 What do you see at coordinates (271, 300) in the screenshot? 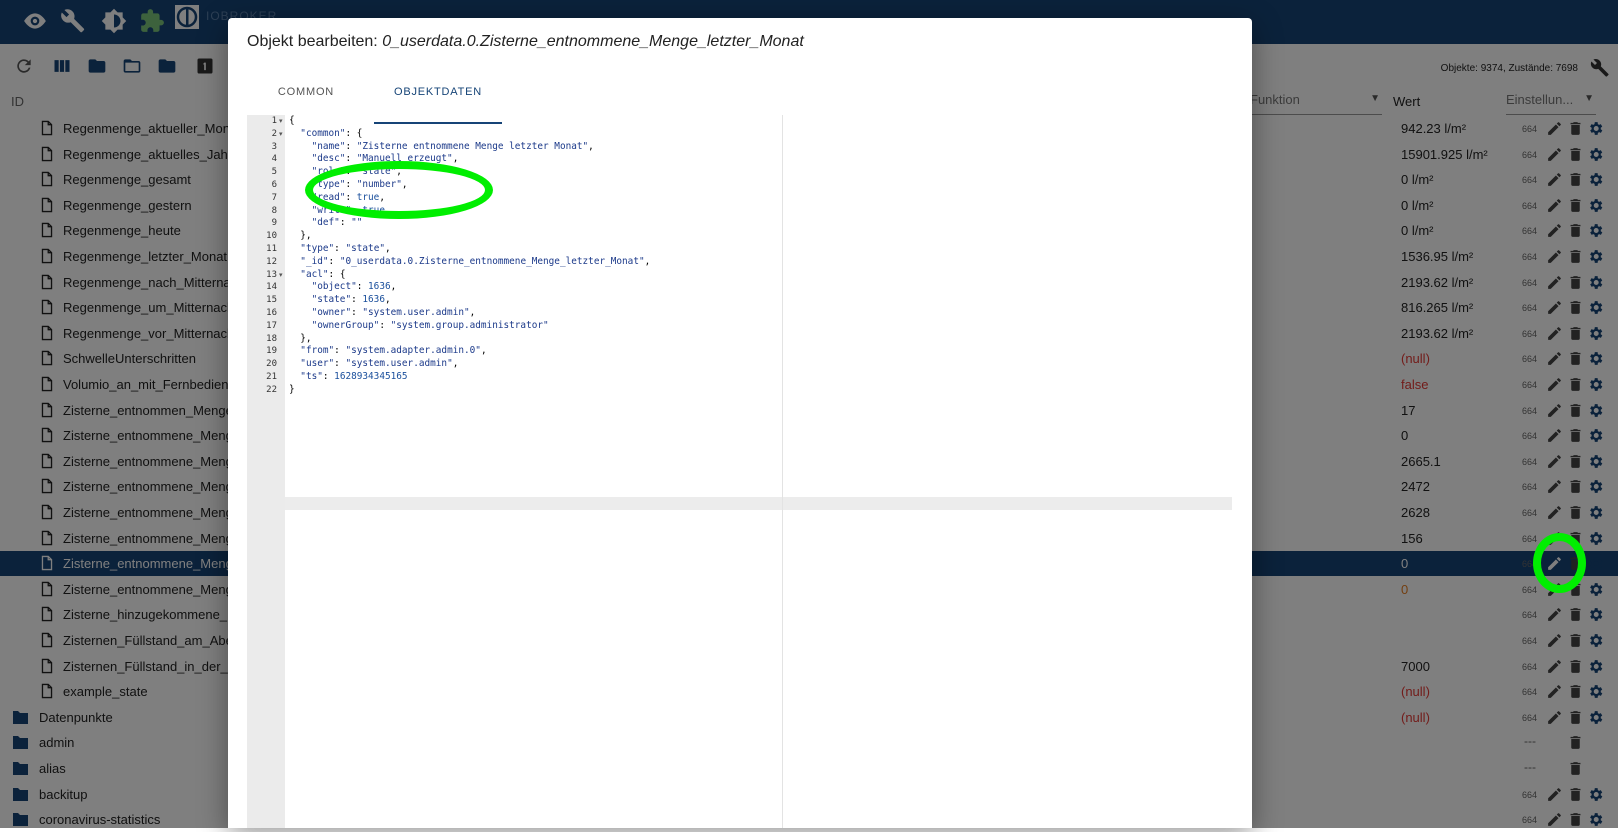
I see `line-number: 15` at bounding box center [271, 300].